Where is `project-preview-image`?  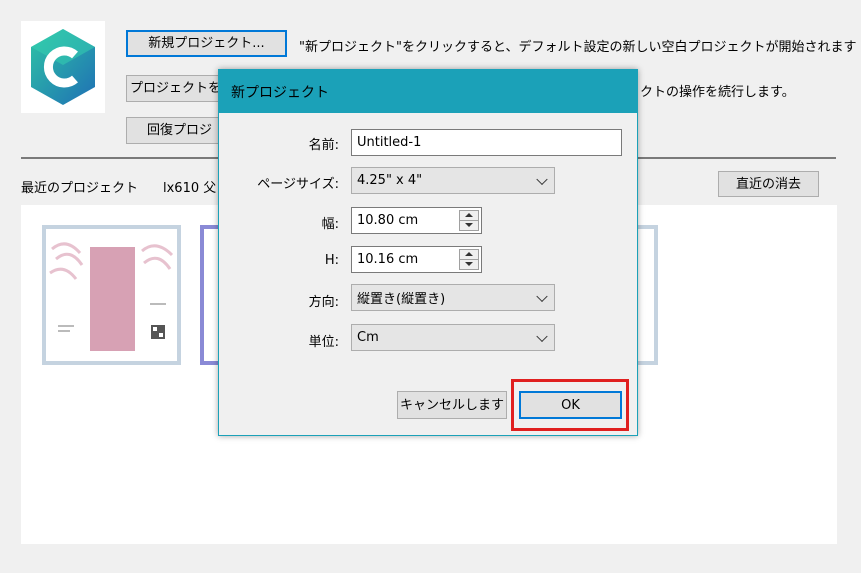 project-preview-image is located at coordinates (111, 295).